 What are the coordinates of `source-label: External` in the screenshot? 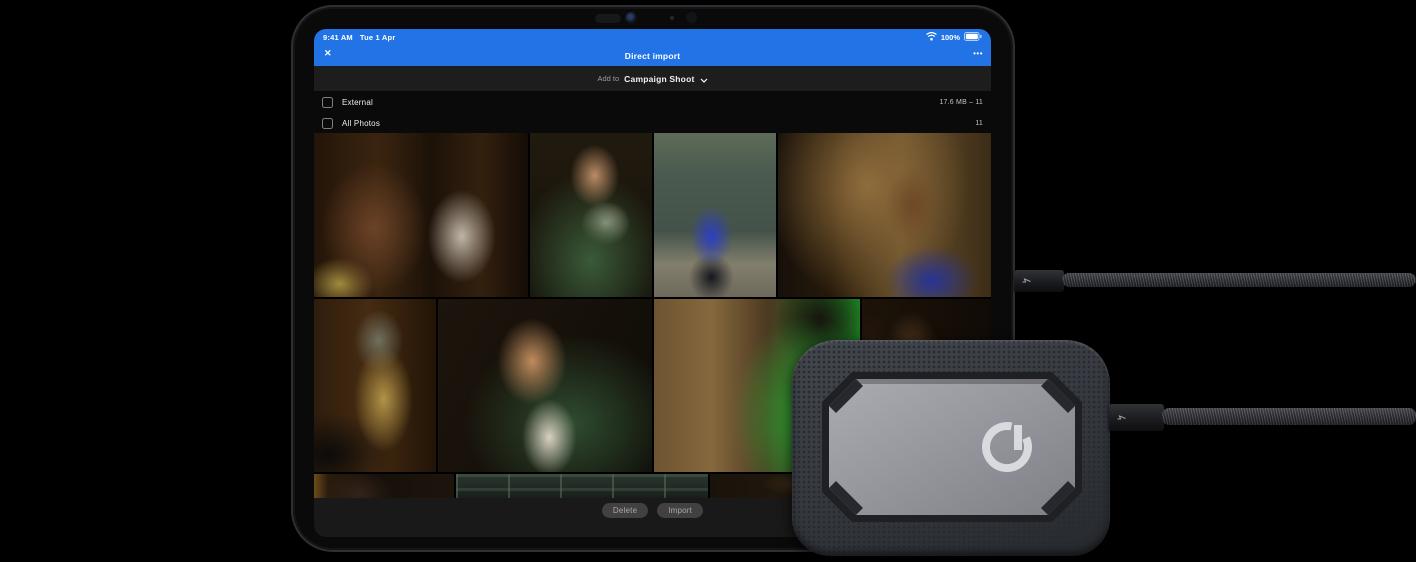 It's located at (357, 102).